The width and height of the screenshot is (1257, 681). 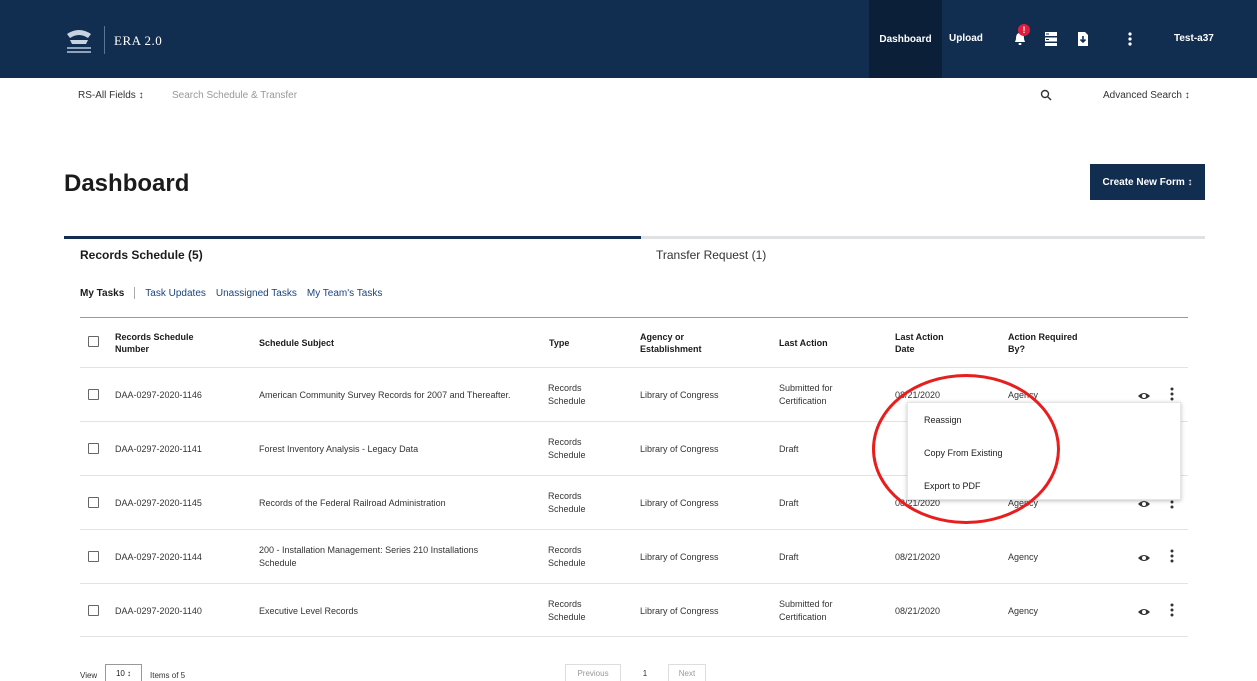 What do you see at coordinates (1194, 38) in the screenshot?
I see `user-menu: Test-a37` at bounding box center [1194, 38].